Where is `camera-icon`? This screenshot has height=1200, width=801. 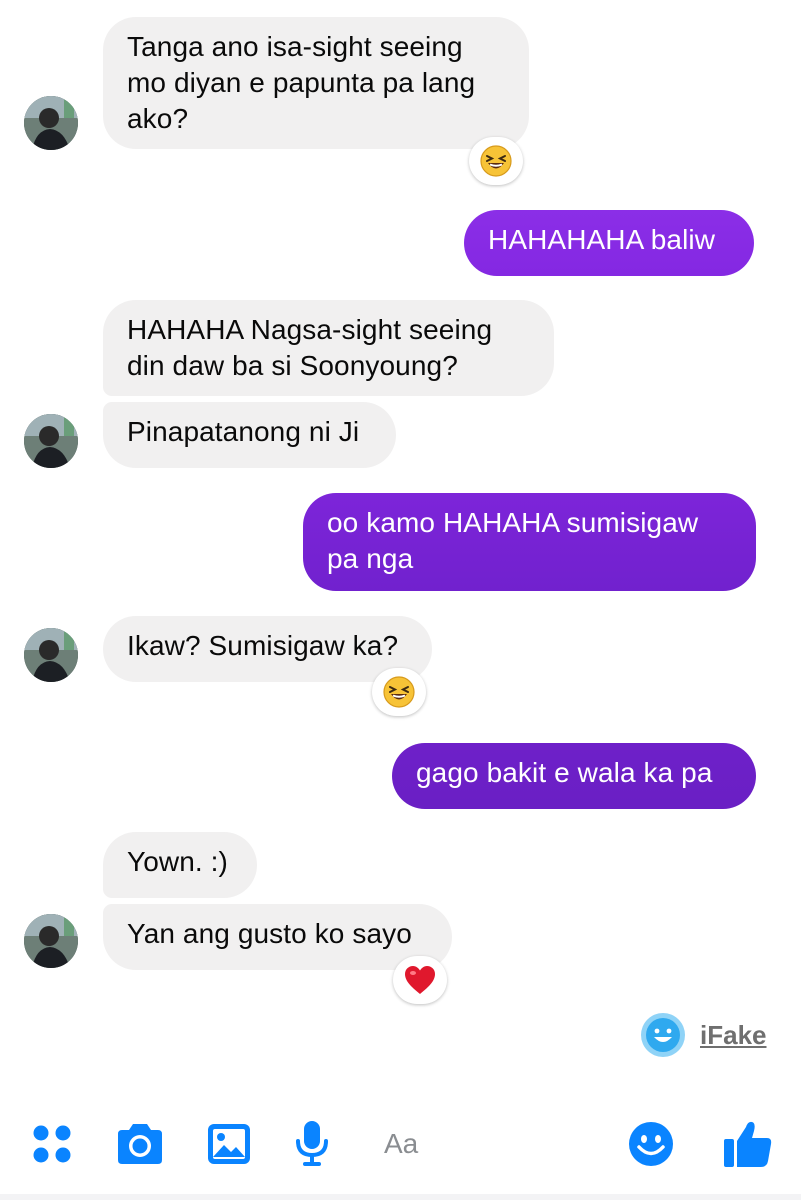
camera-icon is located at coordinates (140, 1144).